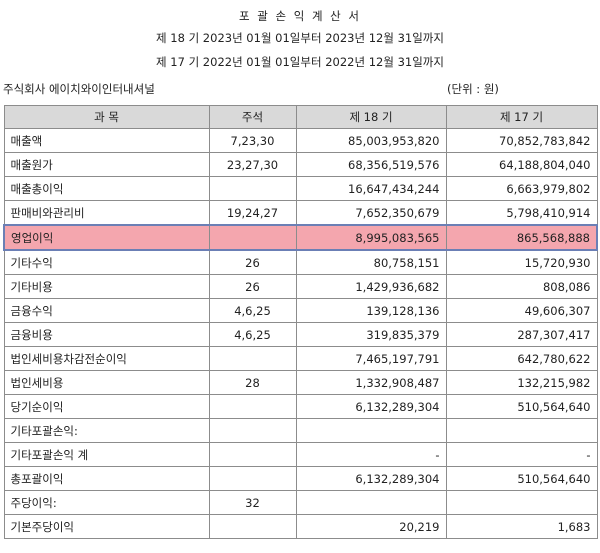 This screenshot has height=553, width=600. I want to click on row-item: 기타포괄손익 계, so click(106, 454).